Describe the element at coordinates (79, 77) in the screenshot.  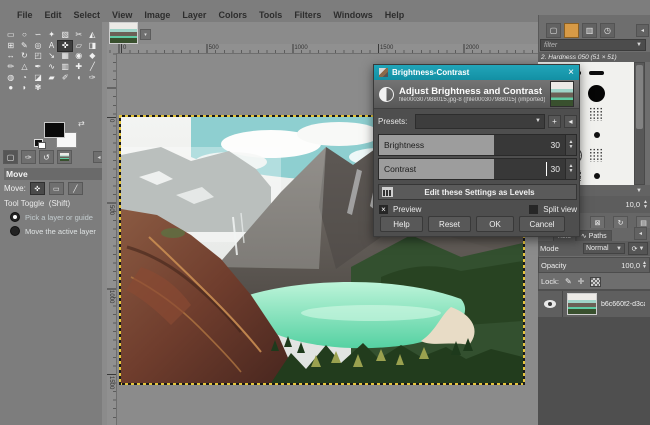
I see `tool-icon: ◖` at that location.